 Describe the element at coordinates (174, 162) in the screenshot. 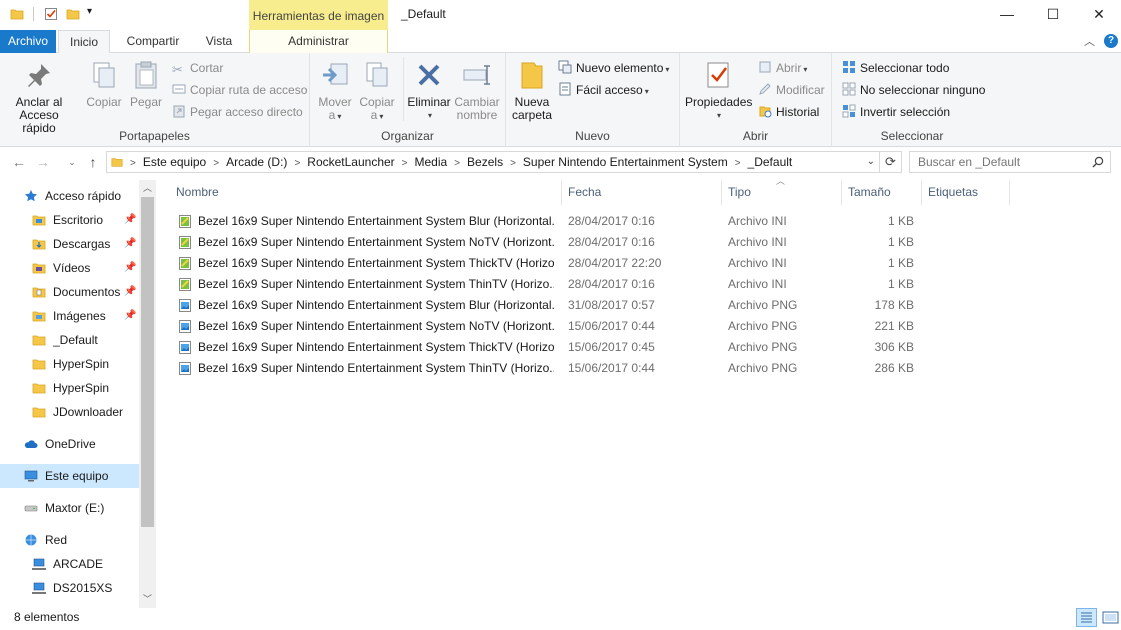

I see `breadcrumb-este-equipo: Este equipo` at that location.